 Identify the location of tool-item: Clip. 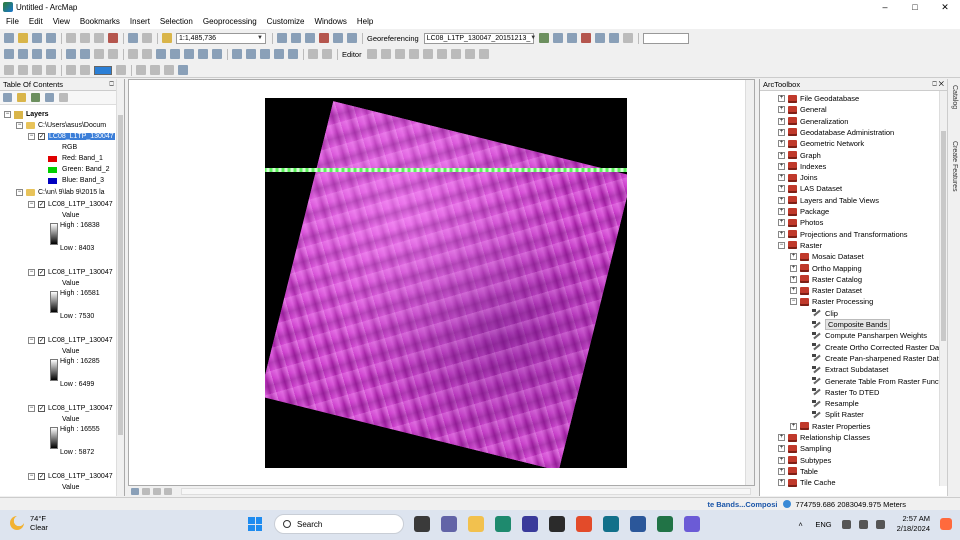
(820, 313).